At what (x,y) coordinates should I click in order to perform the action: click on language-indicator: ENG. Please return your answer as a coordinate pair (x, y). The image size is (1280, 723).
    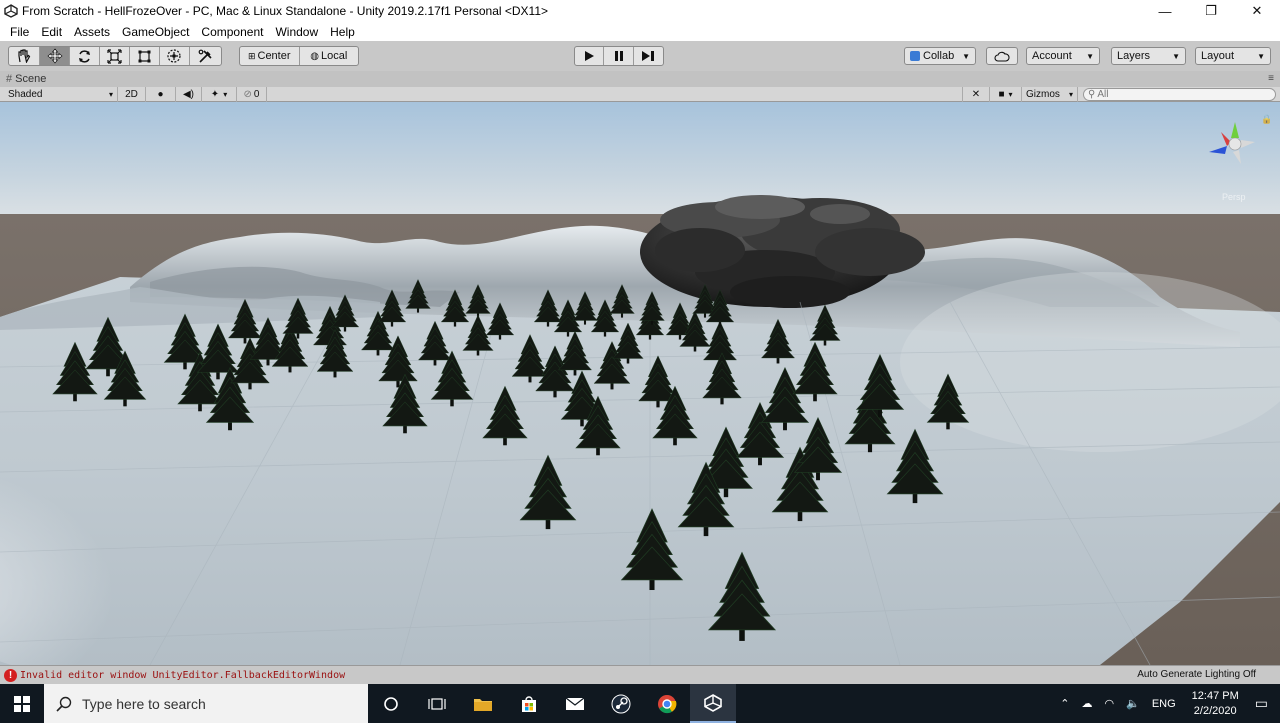
    Looking at the image, I should click on (1164, 704).